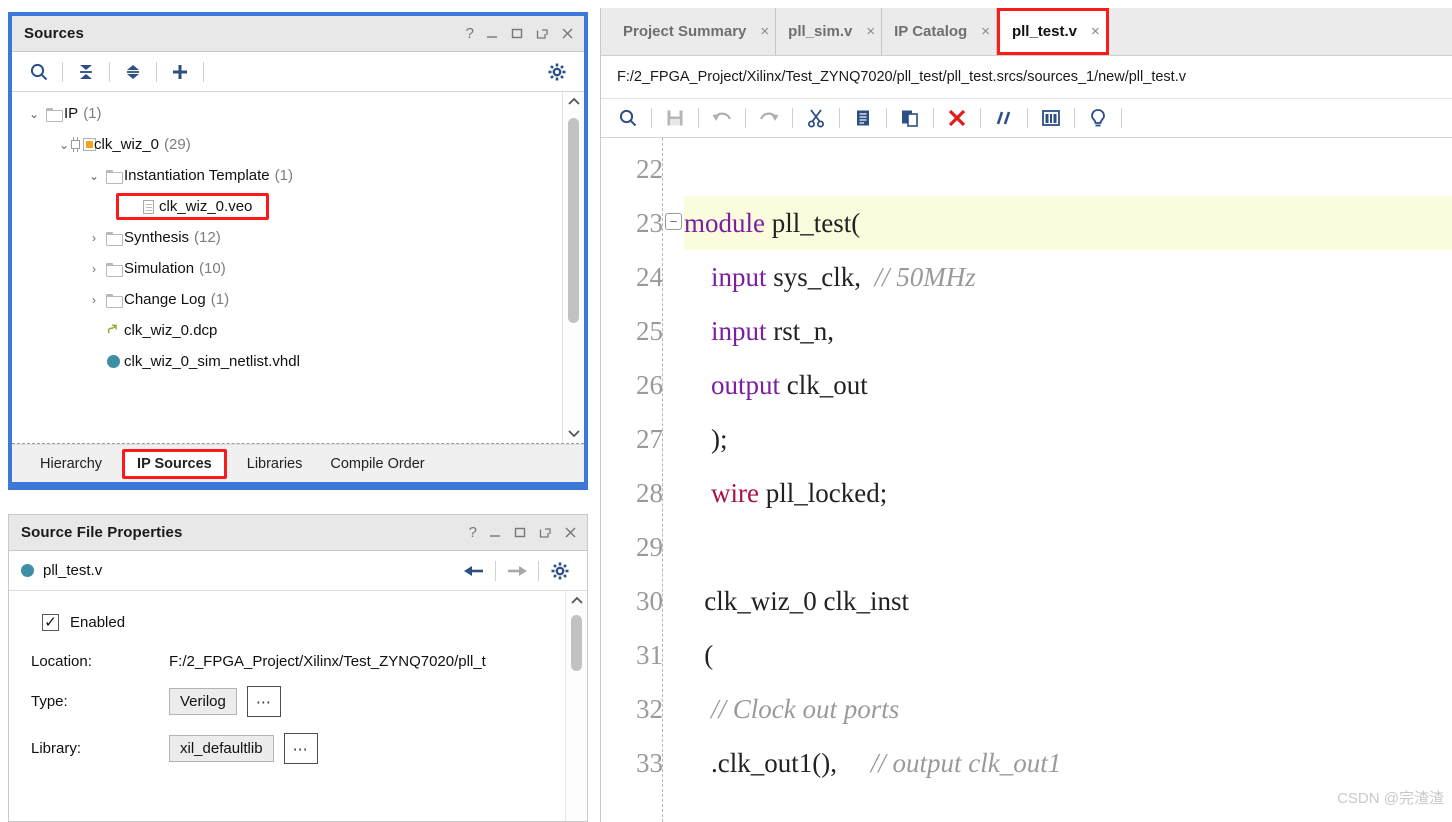 This screenshot has width=1452, height=822. Describe the element at coordinates (157, 237) in the screenshot. I see `tree-item-label: Synthesis` at that location.